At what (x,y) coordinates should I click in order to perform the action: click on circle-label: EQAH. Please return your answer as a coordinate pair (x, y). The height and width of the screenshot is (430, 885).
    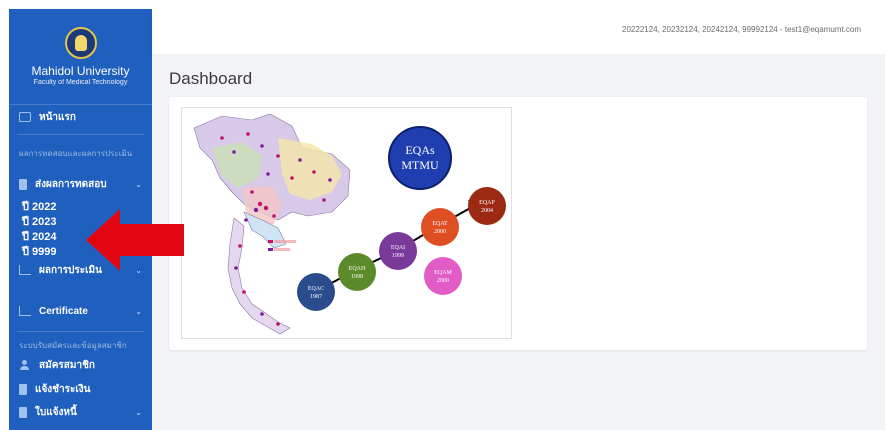
    Looking at the image, I should click on (357, 269).